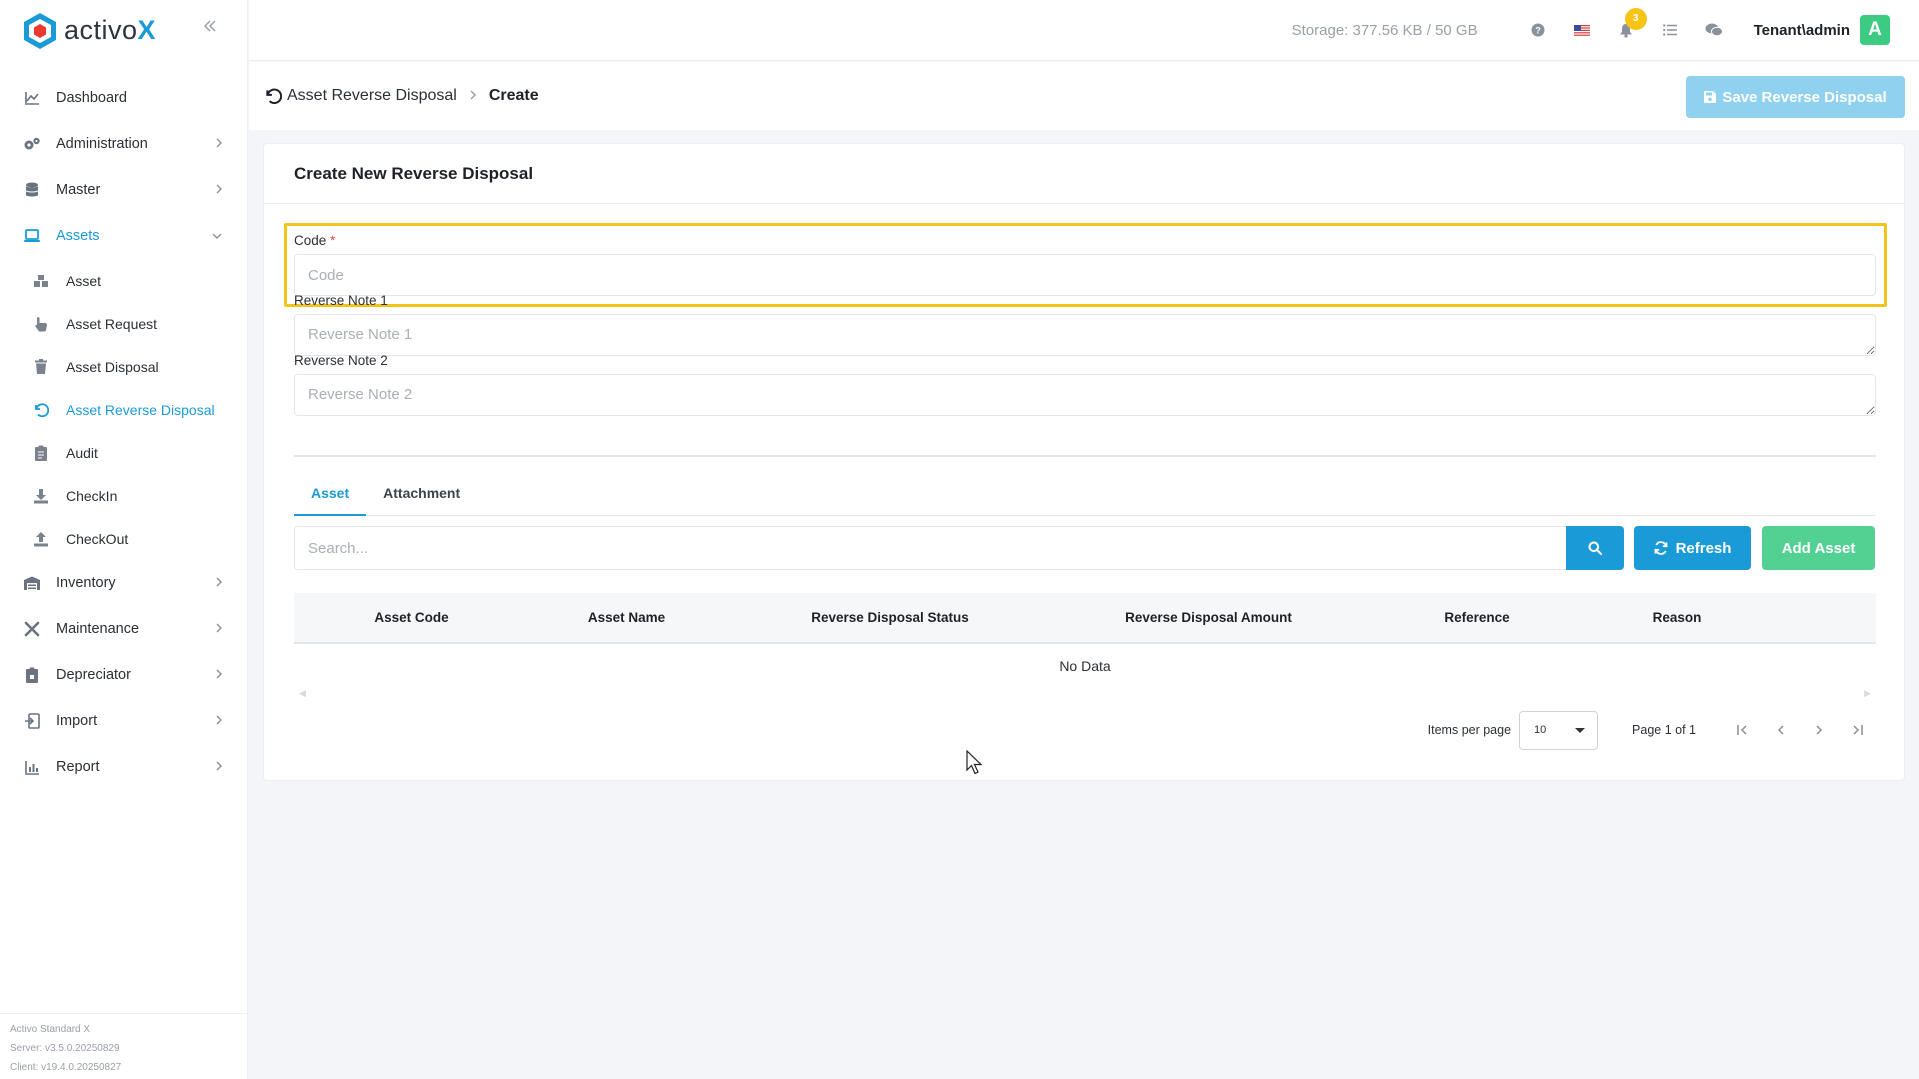 This screenshot has height=1079, width=1919. Describe the element at coordinates (110, 30) in the screenshot. I see `logo-text: activoX` at that location.